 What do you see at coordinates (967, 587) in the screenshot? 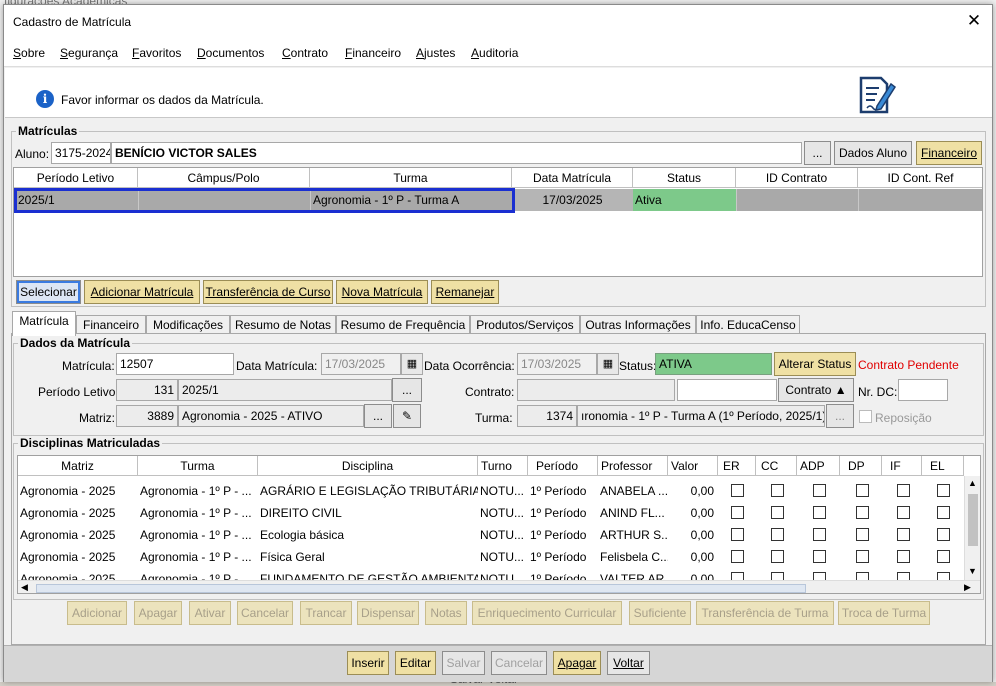
I see `scroll-right-icon: ▶` at bounding box center [967, 587].